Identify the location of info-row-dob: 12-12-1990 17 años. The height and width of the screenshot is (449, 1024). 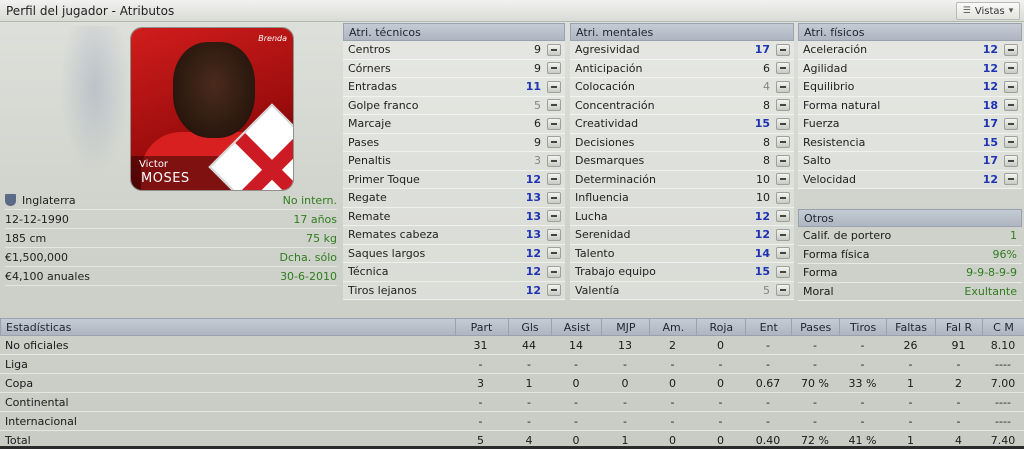
(171, 219).